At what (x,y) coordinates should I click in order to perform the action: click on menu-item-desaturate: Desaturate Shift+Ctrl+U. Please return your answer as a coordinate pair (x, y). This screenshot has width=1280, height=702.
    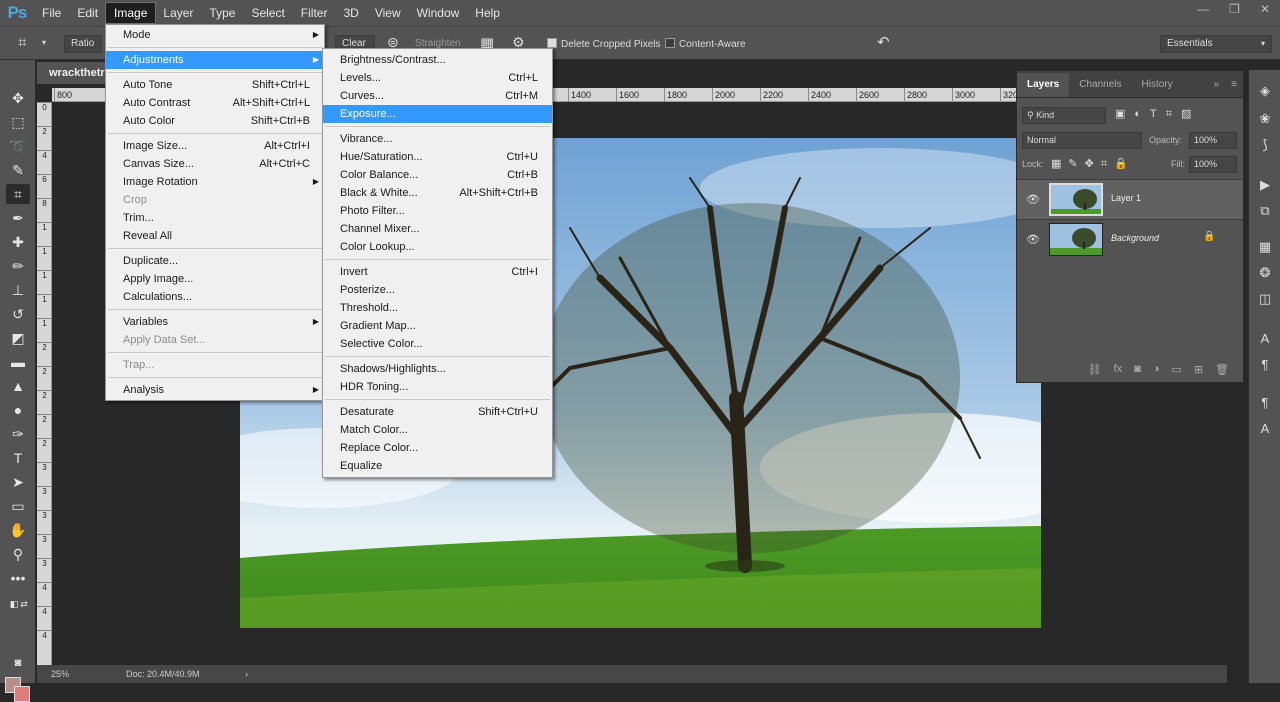
    Looking at the image, I should click on (437, 412).